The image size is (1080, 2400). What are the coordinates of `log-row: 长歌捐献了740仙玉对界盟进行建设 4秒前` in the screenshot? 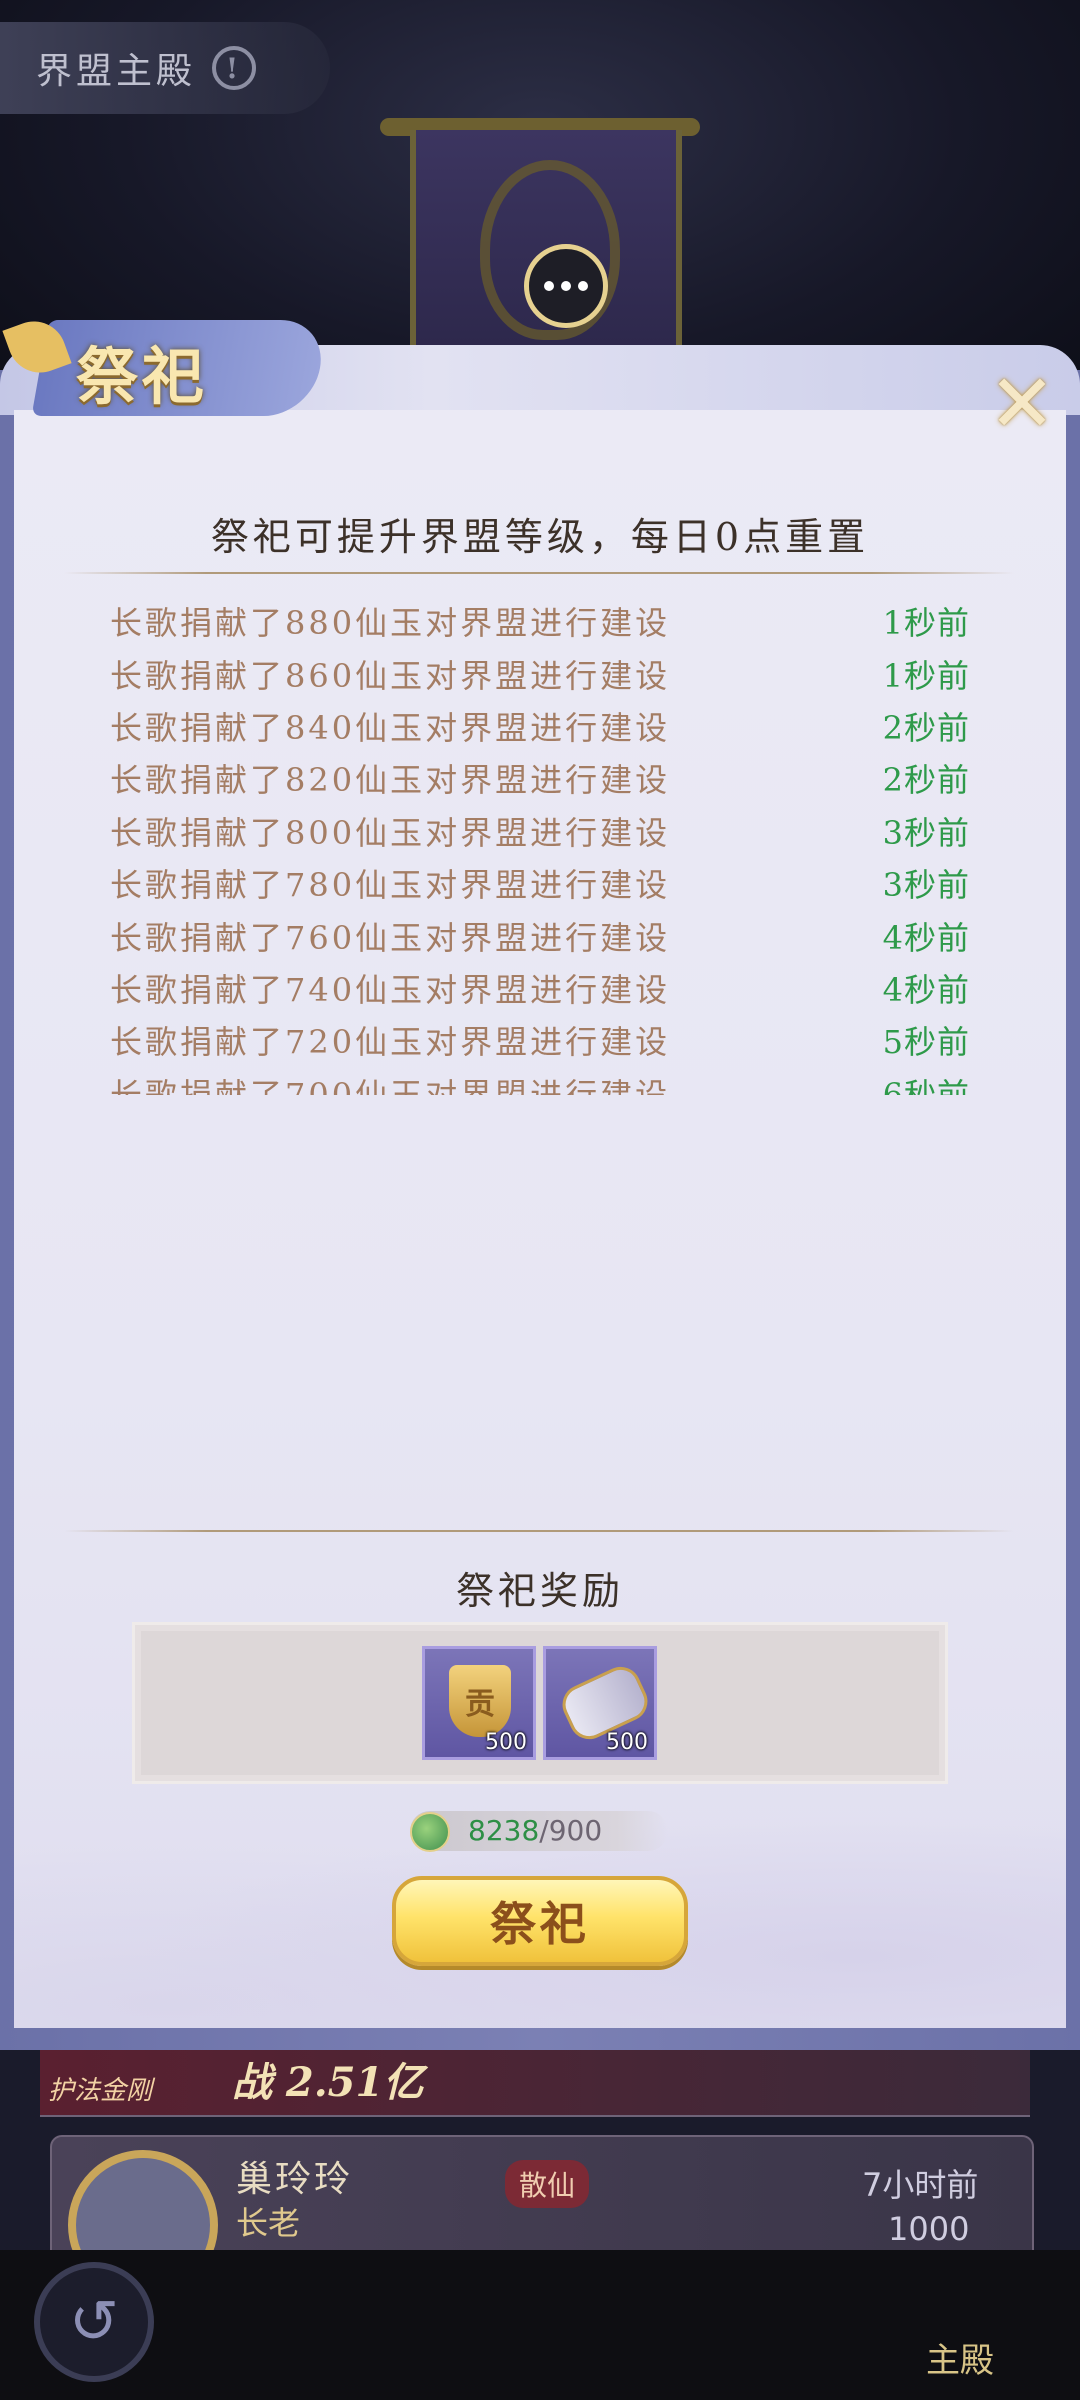 It's located at (540, 988).